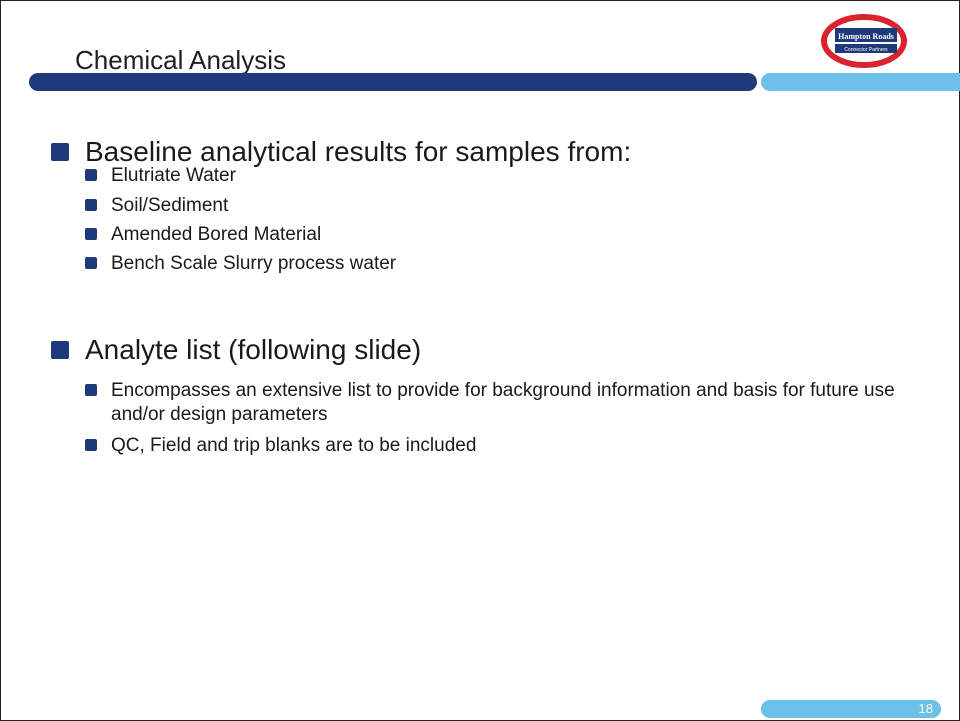 This screenshot has width=960, height=721. What do you see at coordinates (203, 235) in the screenshot?
I see `list-item: Amended Bored Material` at bounding box center [203, 235].